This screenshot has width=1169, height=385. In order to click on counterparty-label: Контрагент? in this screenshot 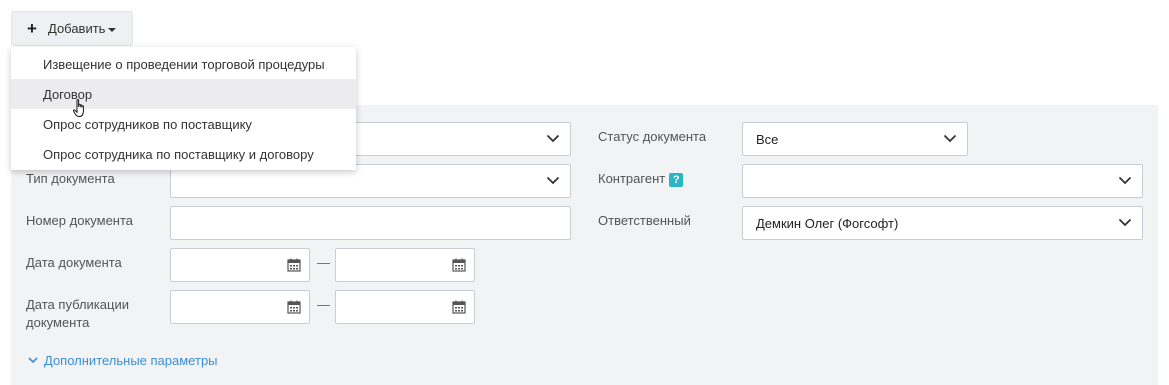, I will do `click(641, 179)`.